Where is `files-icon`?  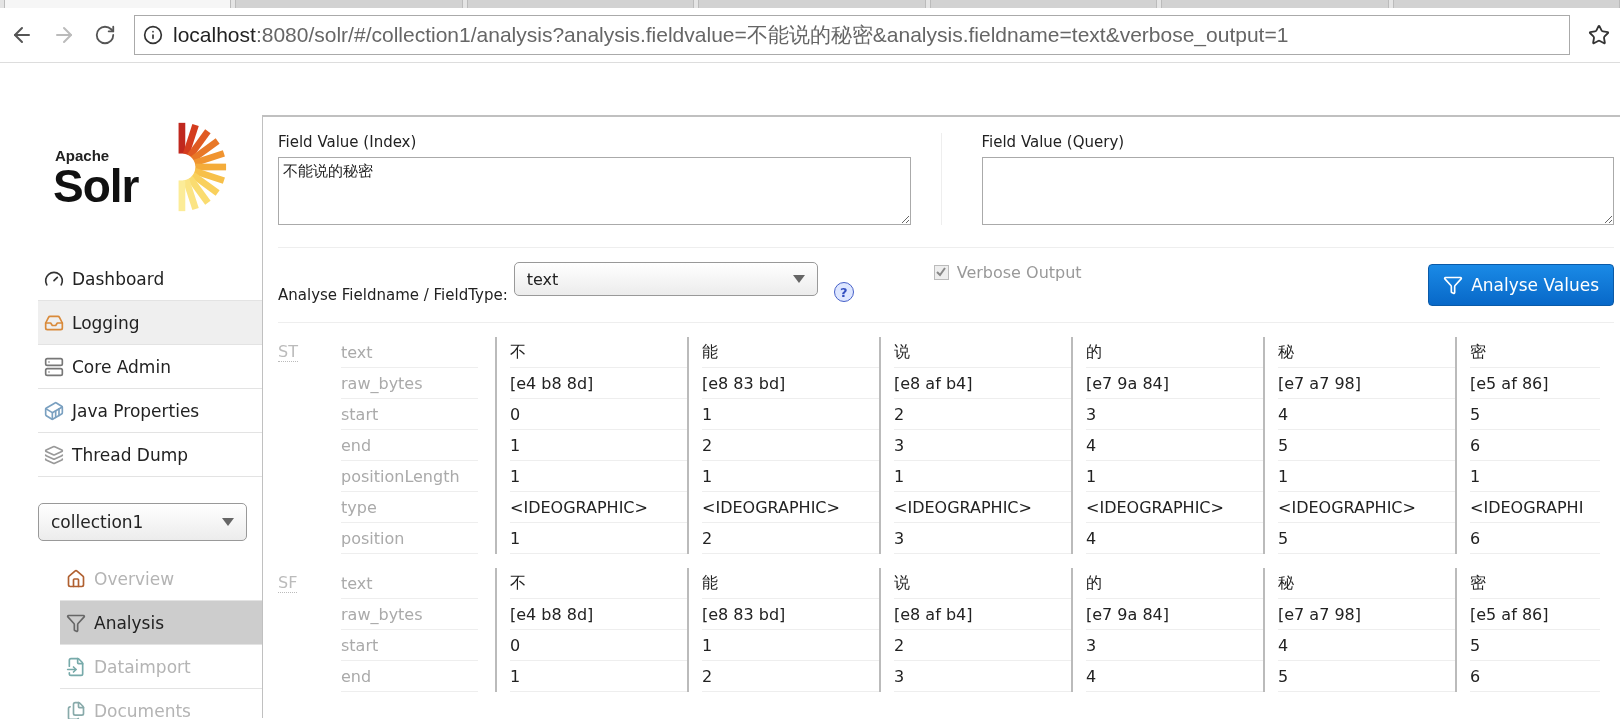 files-icon is located at coordinates (76, 709).